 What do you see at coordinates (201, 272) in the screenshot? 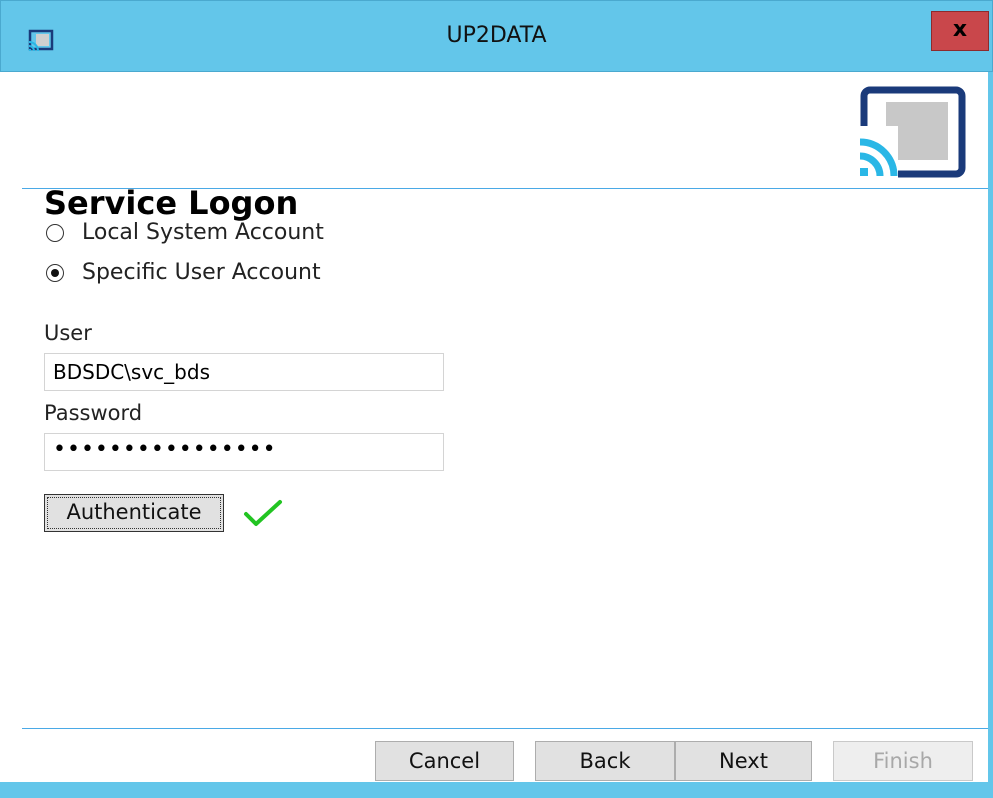
I see `radio-label: Specific User Account` at bounding box center [201, 272].